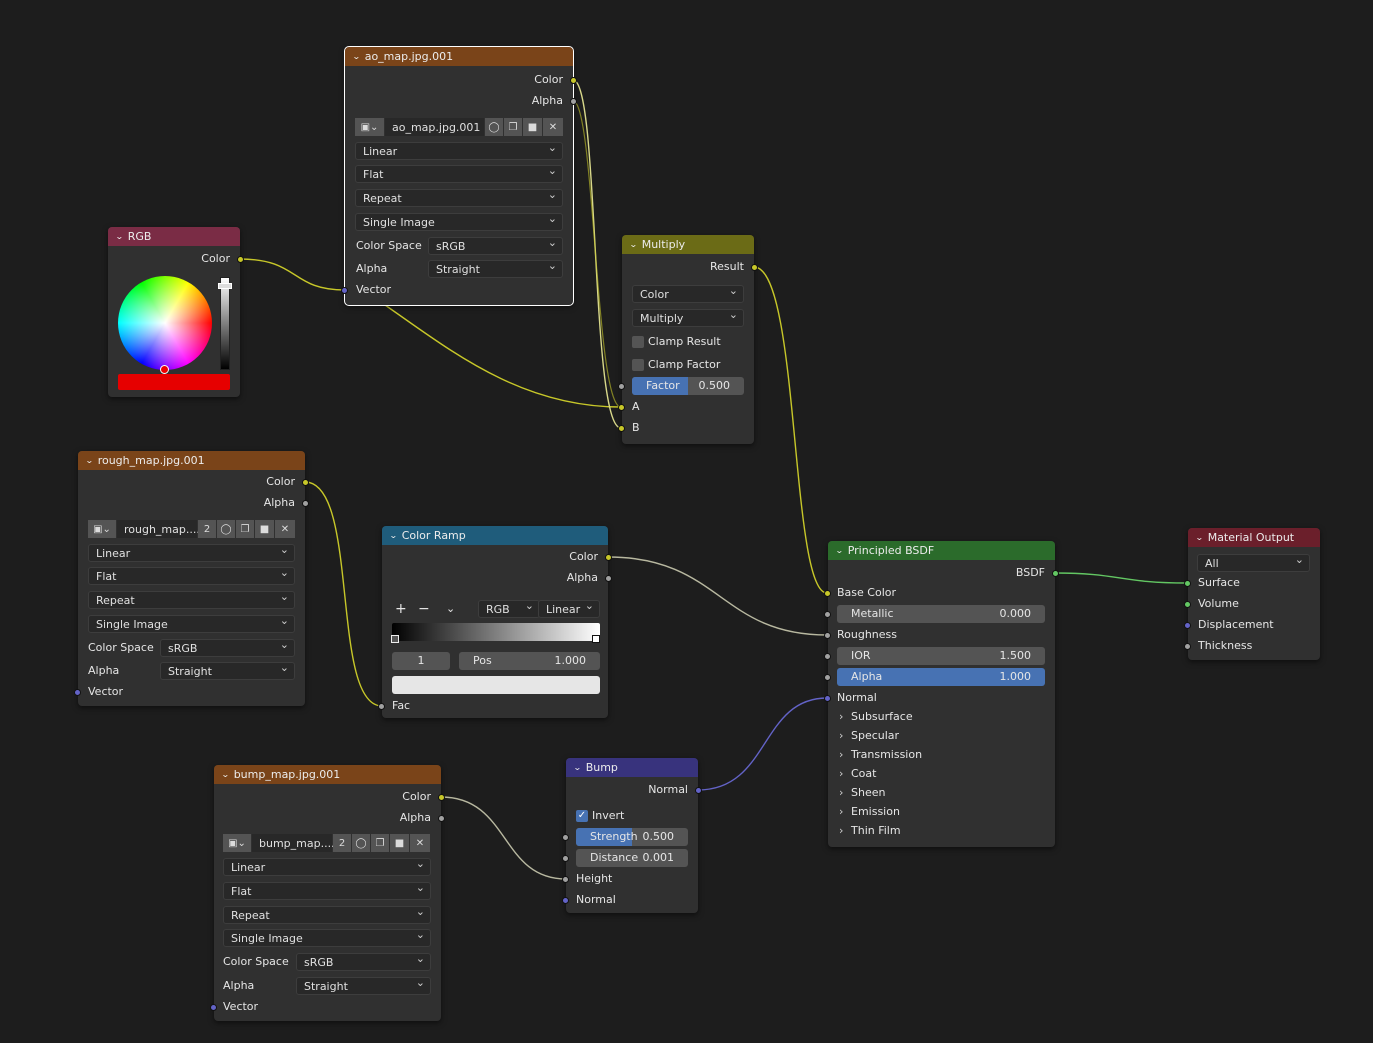  I want to click on image-selector: ▣⌄ bump_map.... 2 ◯ ❐ ■ ✕, so click(326, 843).